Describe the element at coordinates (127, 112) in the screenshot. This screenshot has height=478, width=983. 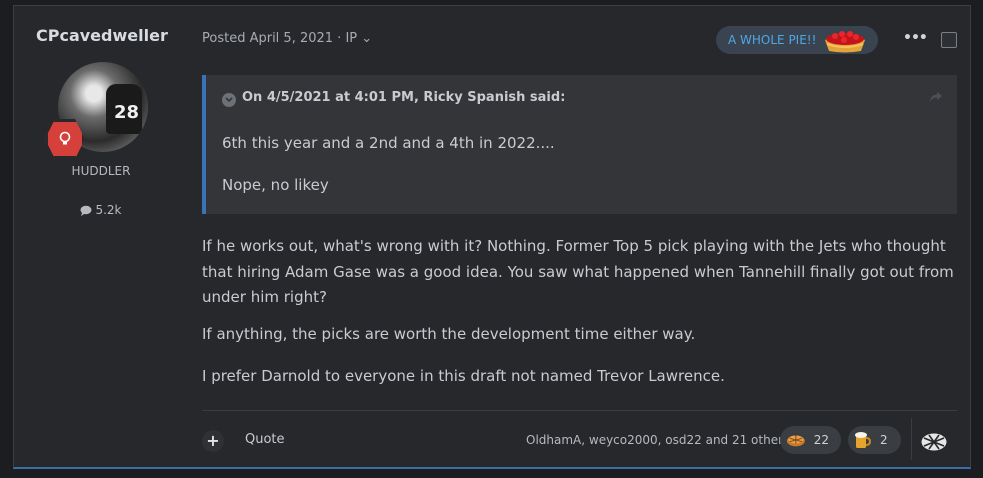
I see `avatar-jersey-number: 28` at that location.